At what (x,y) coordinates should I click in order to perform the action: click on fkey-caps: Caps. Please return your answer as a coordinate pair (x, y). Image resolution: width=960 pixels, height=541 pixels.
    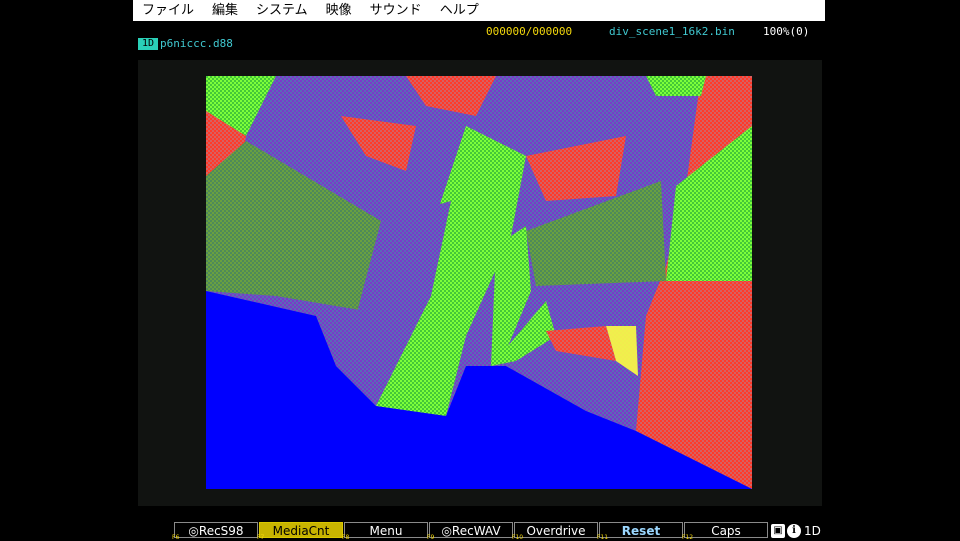
    Looking at the image, I should click on (726, 530).